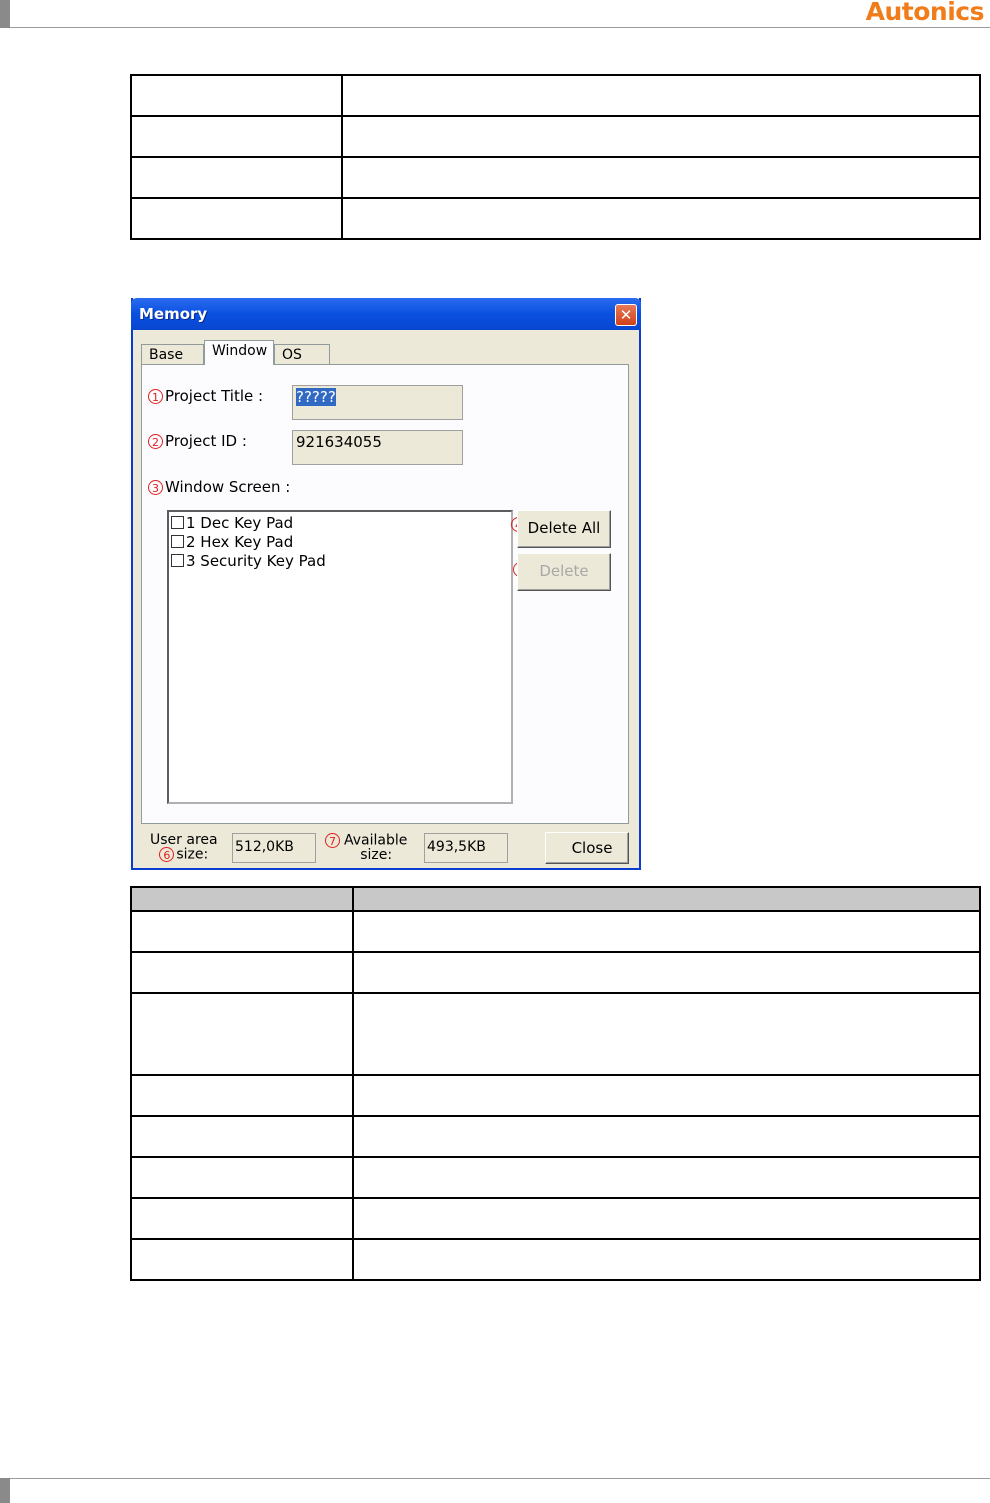 The height and width of the screenshot is (1503, 990). What do you see at coordinates (564, 529) in the screenshot?
I see `delete-all-button: Delete All` at bounding box center [564, 529].